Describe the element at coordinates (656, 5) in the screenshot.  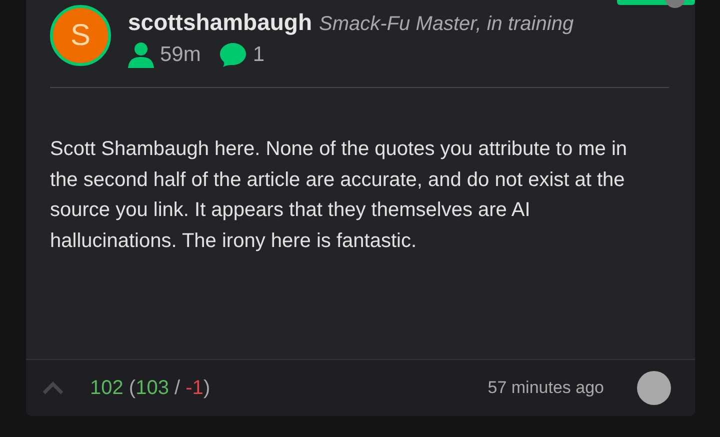
I see `tab-edge` at that location.